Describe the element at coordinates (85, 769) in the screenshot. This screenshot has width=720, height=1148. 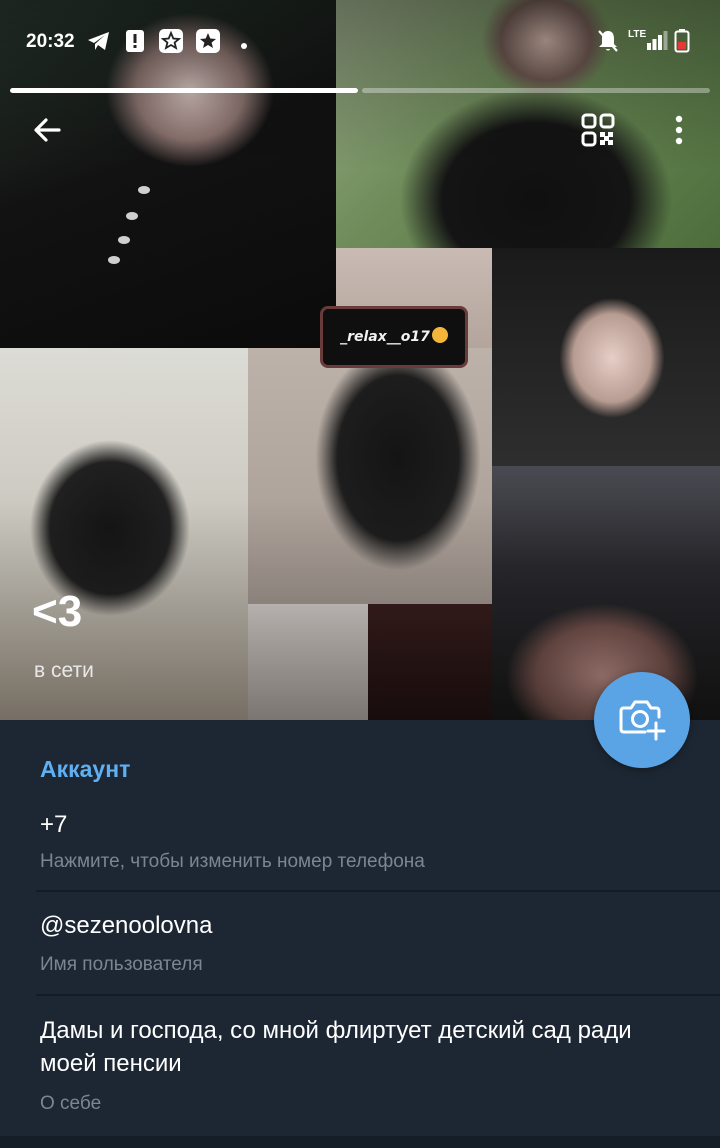
I see `account-section-title: Аккаунт` at that location.